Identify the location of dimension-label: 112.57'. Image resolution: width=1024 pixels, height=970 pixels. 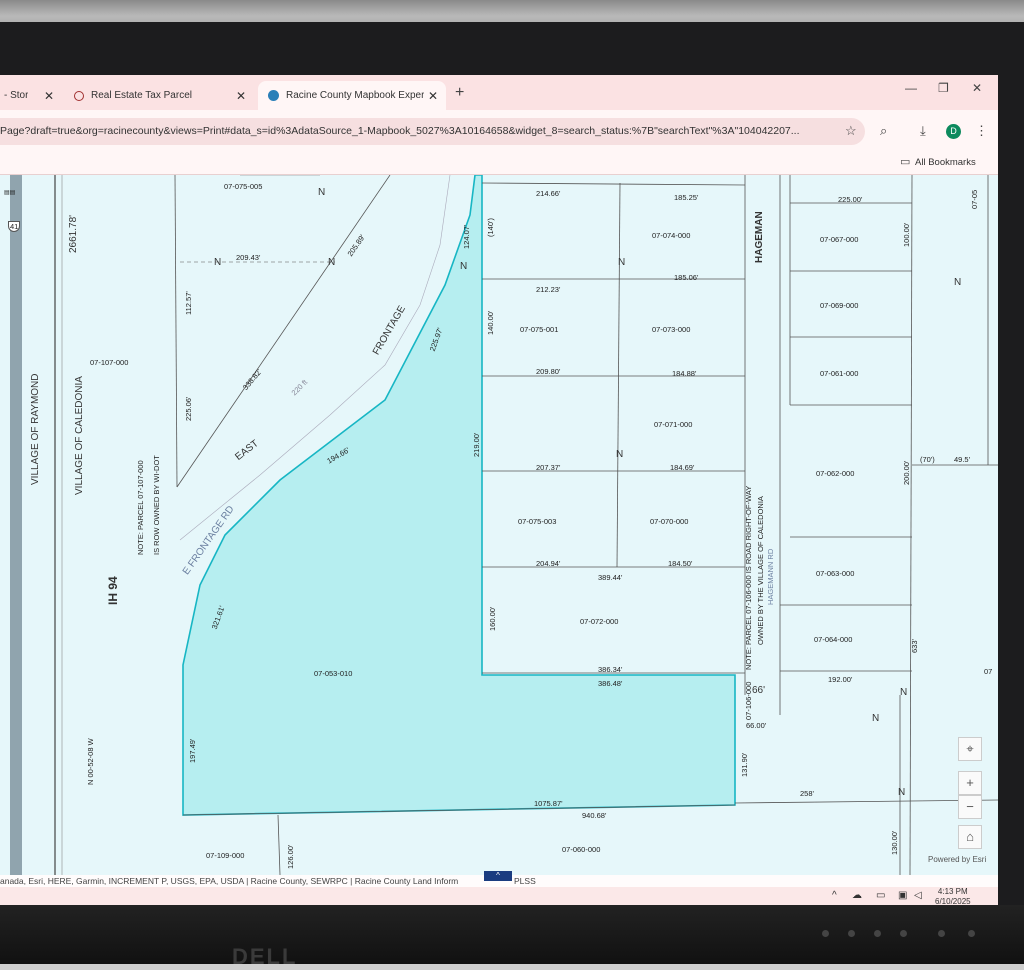
(188, 303).